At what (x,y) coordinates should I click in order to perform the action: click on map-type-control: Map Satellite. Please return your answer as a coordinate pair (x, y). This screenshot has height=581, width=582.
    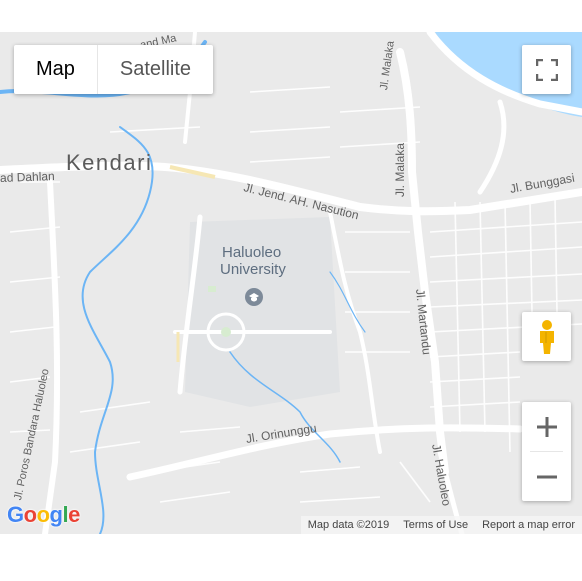
    Looking at the image, I should click on (114, 69).